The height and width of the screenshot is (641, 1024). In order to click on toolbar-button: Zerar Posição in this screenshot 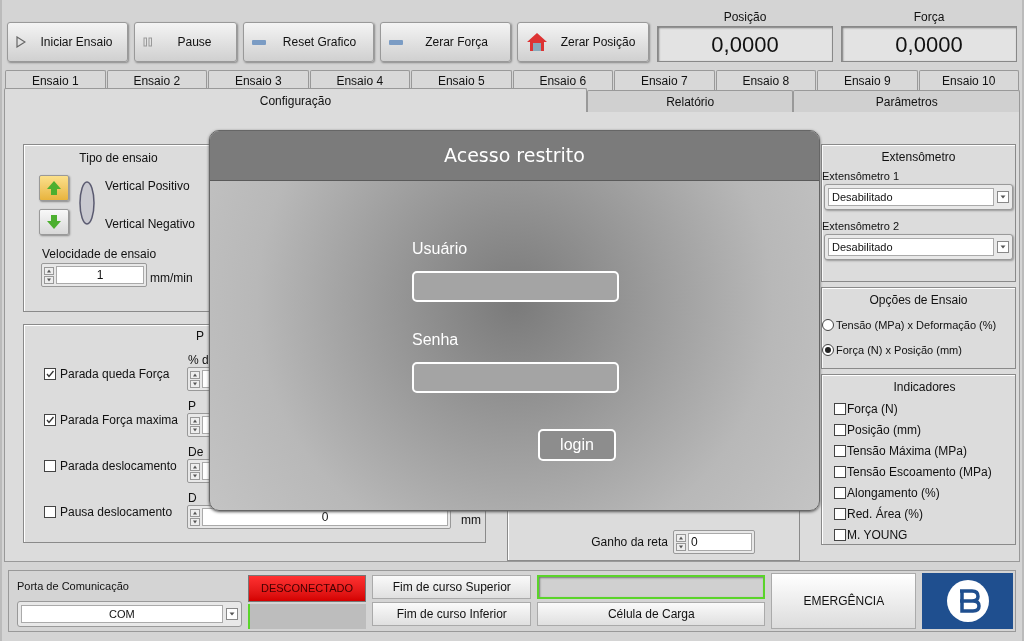, I will do `click(583, 42)`.